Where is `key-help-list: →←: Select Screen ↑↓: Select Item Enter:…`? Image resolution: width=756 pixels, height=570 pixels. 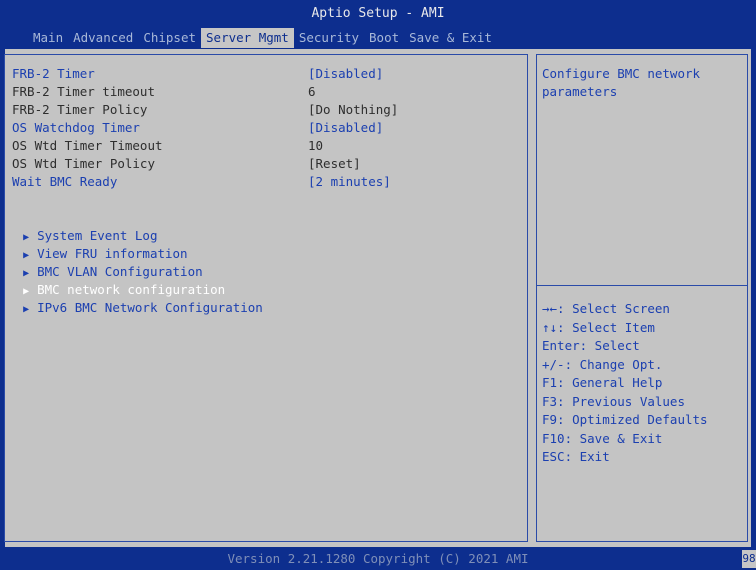 key-help-list: →←: Select Screen ↑↓: Select Item Enter:… is located at coordinates (625, 383).